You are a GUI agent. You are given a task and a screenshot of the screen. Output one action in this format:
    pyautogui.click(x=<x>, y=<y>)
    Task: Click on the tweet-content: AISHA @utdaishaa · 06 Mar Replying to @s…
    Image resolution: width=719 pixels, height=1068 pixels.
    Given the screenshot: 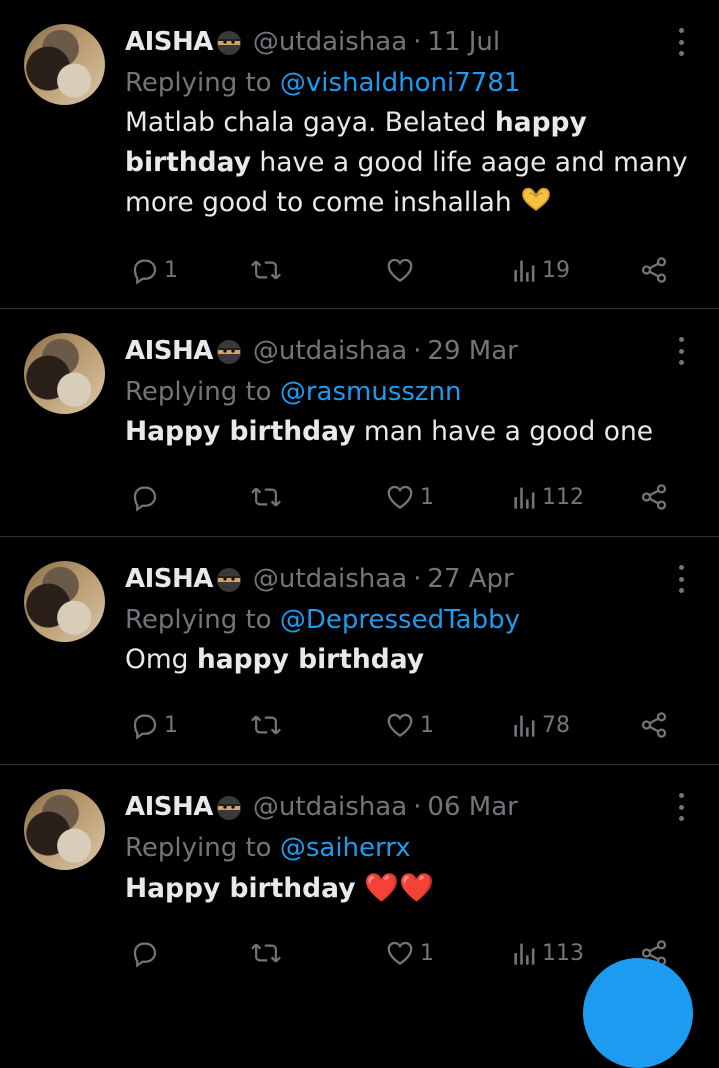 What is the action you would take?
    pyautogui.click(x=408, y=849)
    